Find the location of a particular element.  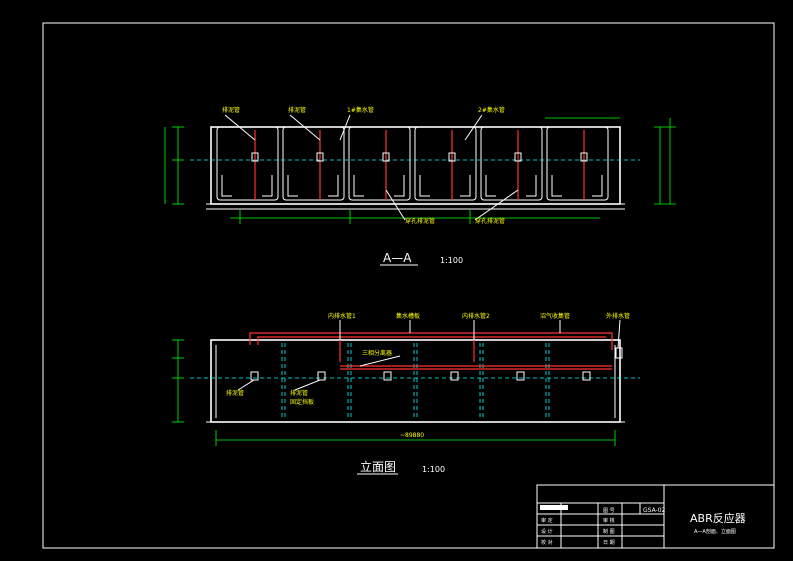

drawing-no: GSA-02 is located at coordinates (654, 510).